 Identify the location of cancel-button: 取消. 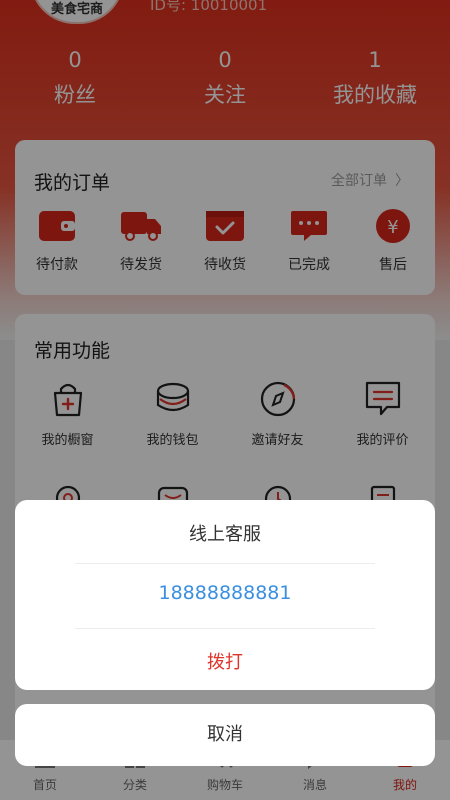
(225, 735).